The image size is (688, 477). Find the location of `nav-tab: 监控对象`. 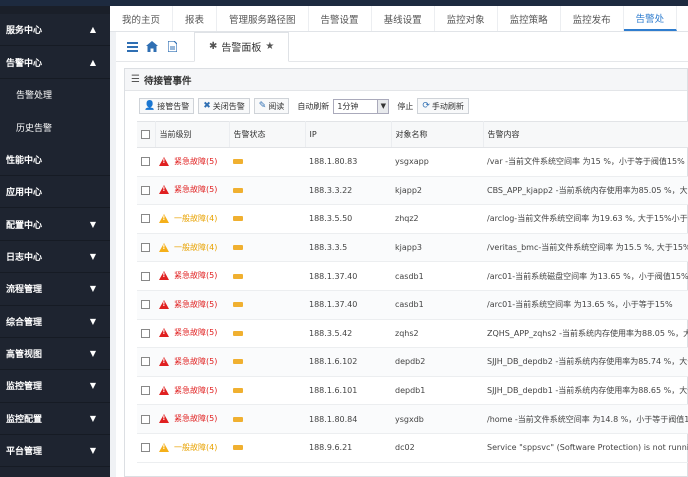

nav-tab: 监控对象 is located at coordinates (466, 18).